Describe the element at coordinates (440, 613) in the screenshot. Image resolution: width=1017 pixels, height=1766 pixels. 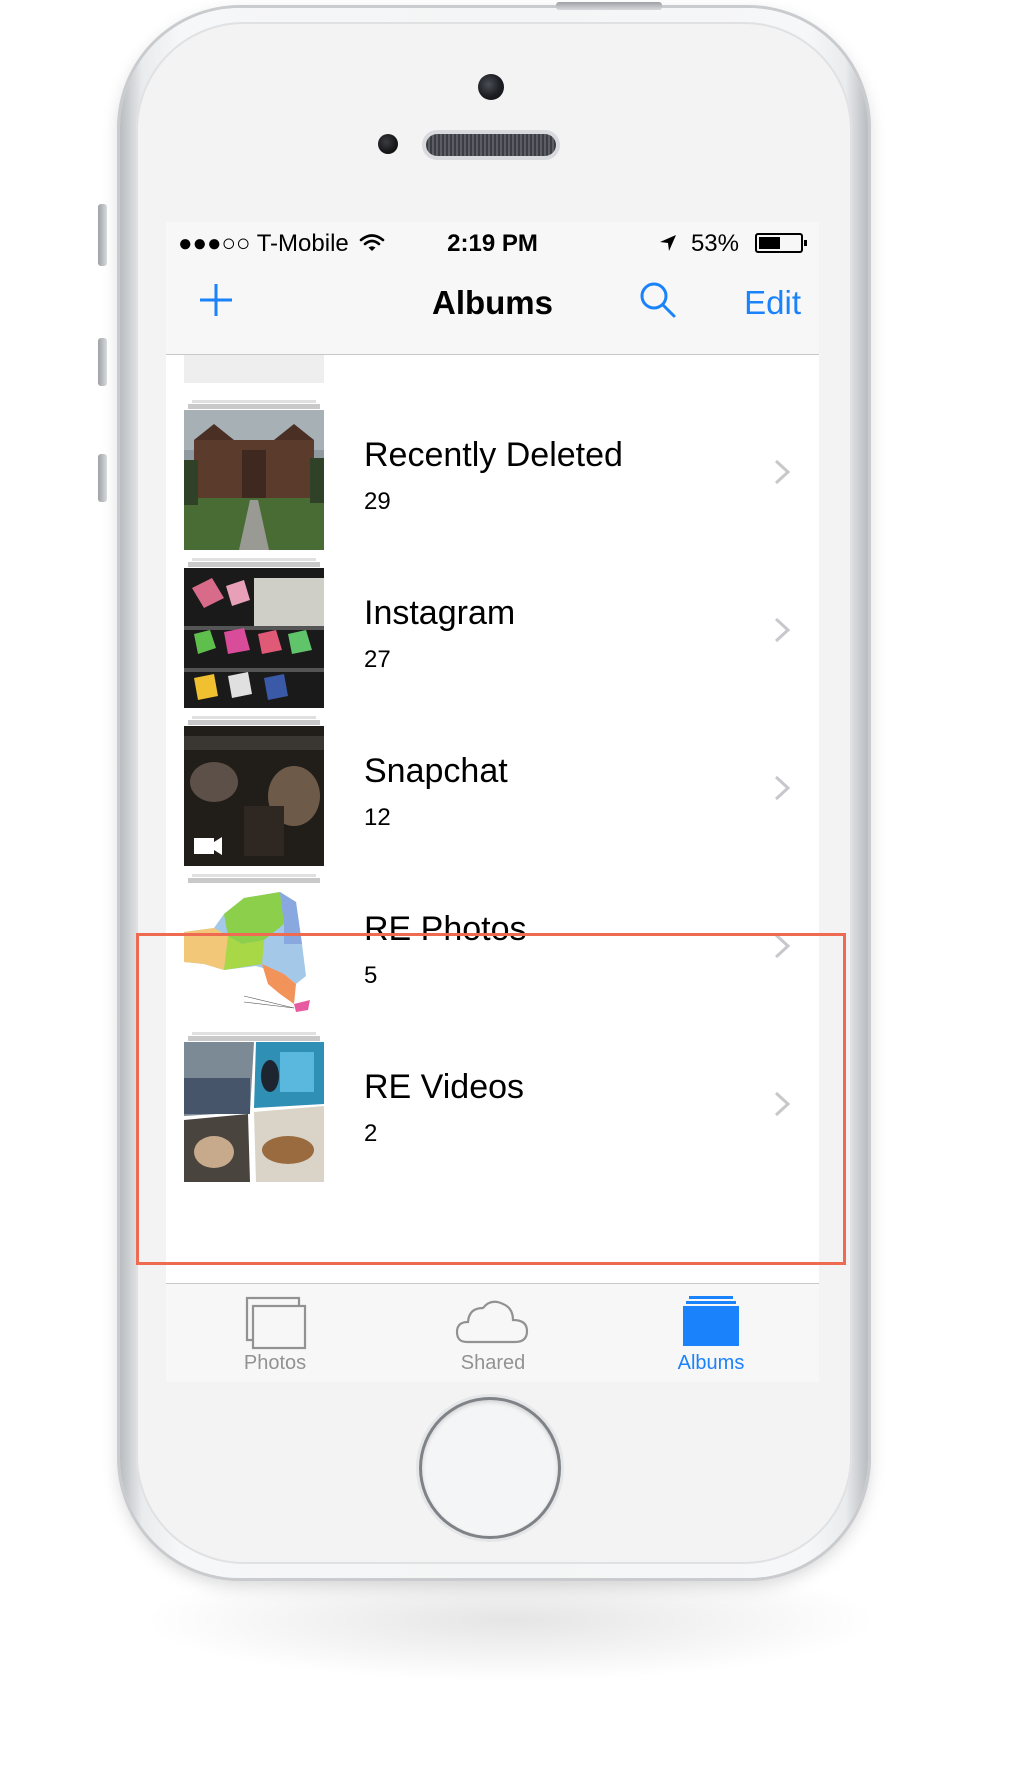
I see `album-title: Instagram` at that location.